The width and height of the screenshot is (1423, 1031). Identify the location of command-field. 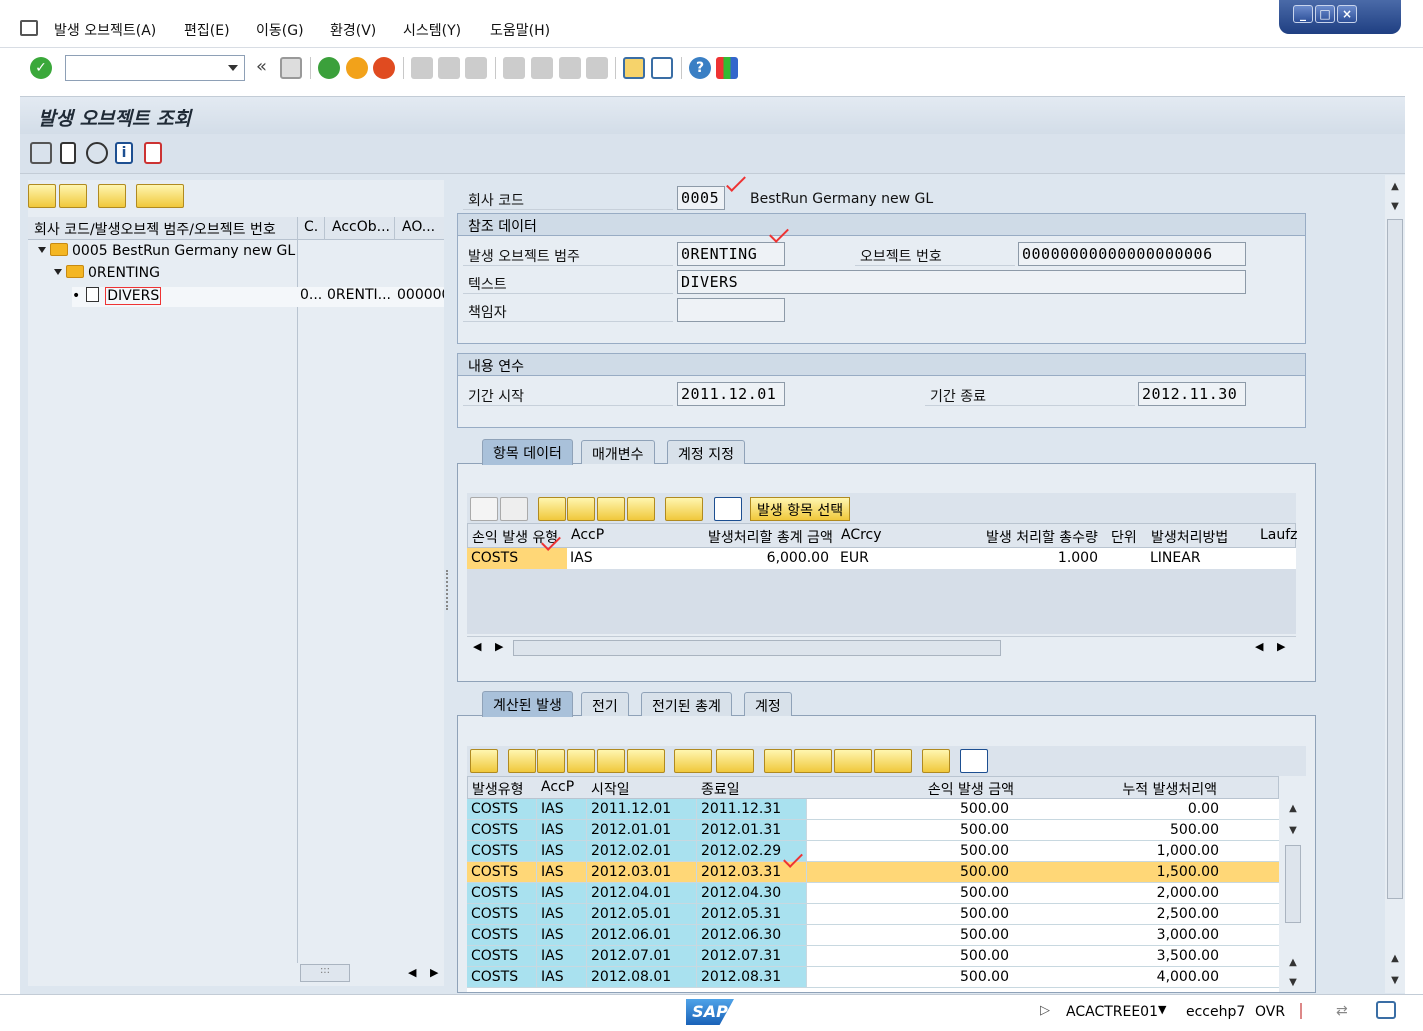
(155, 68).